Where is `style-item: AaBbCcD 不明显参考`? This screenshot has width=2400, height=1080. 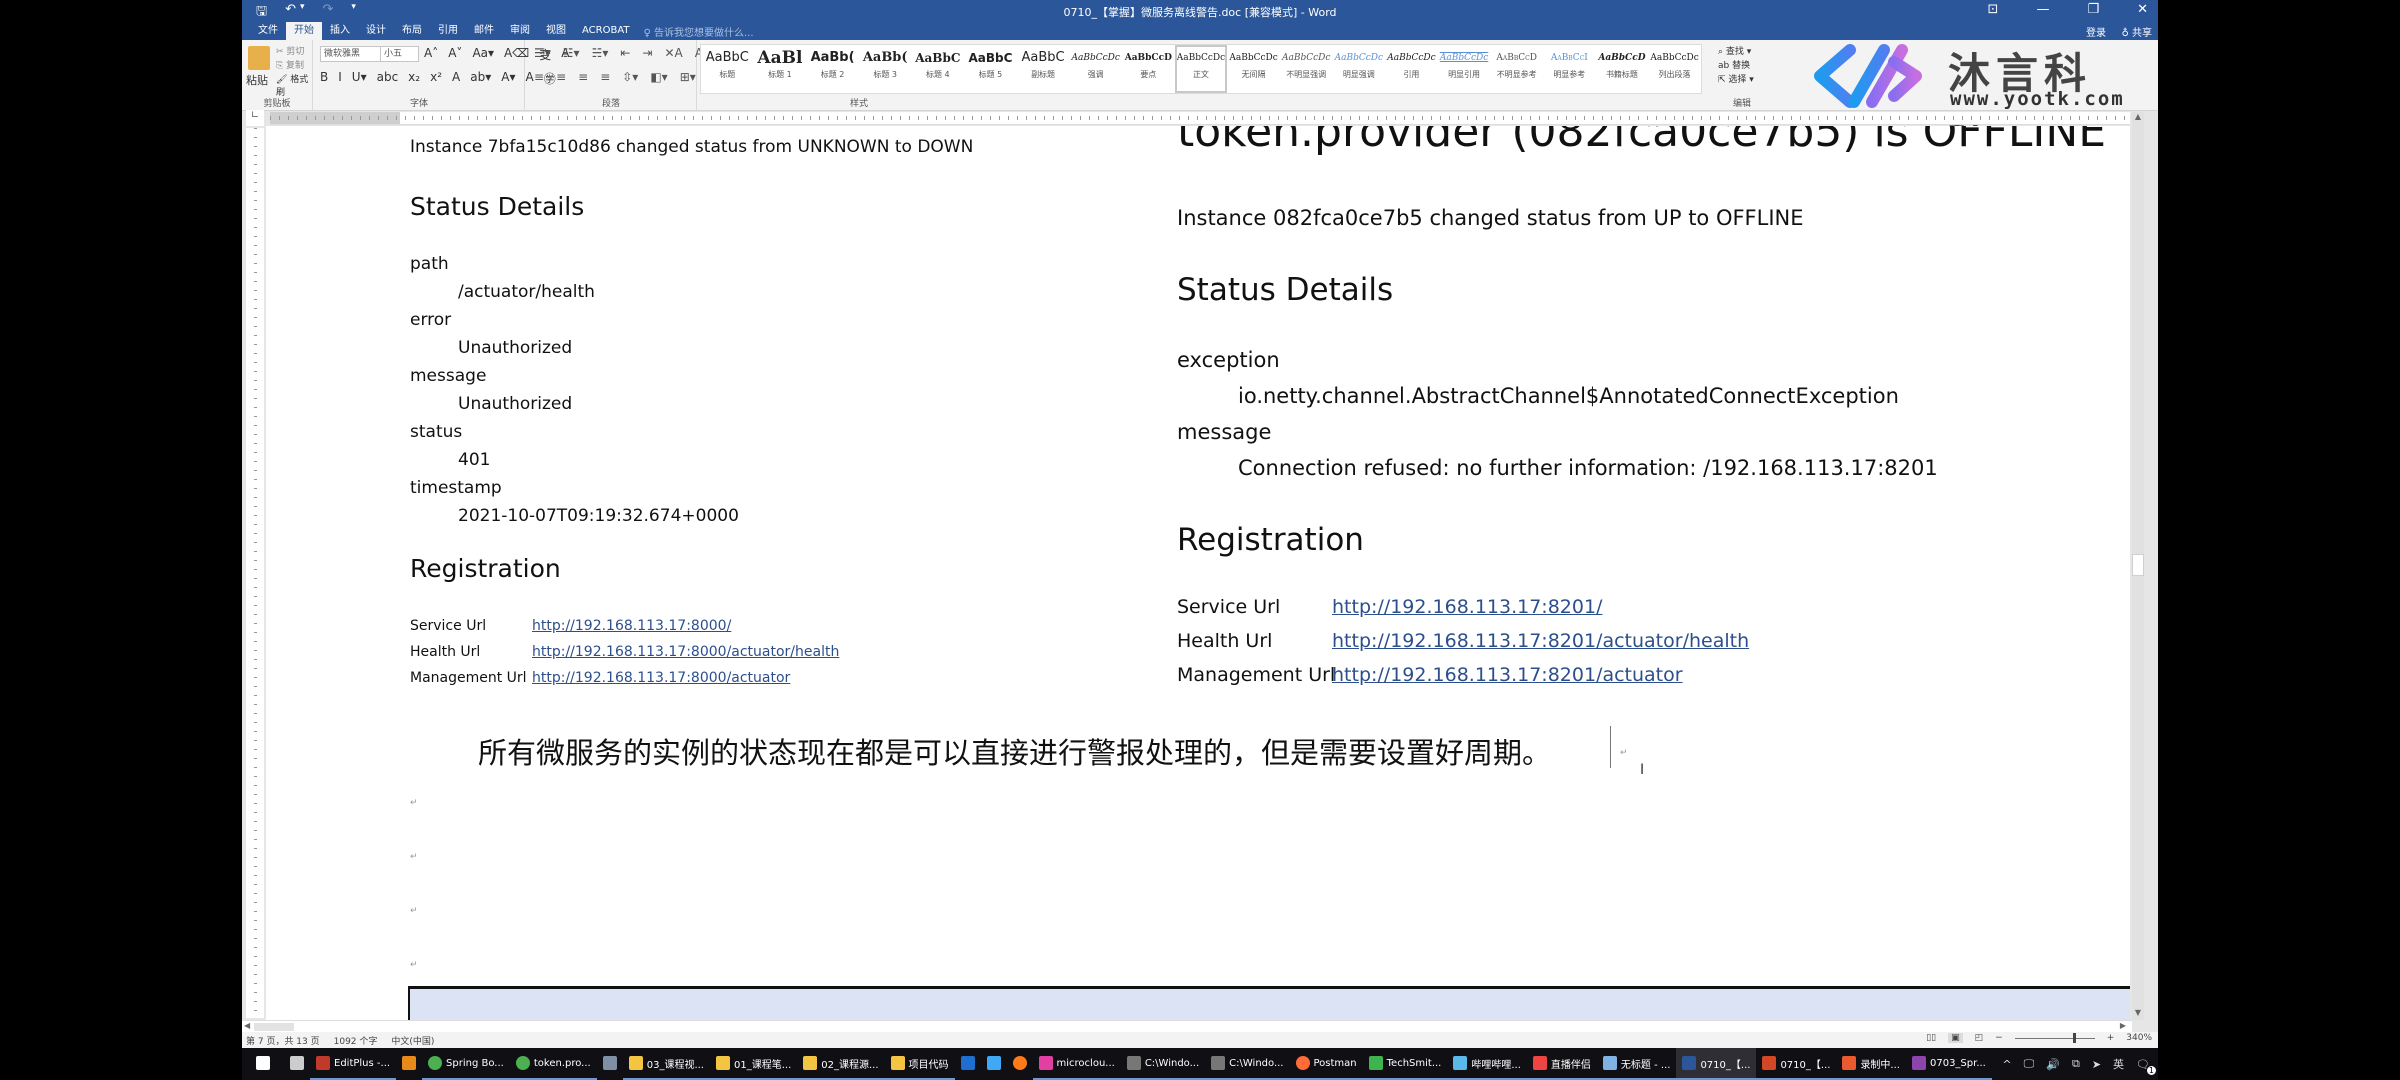
style-item: AaBbCcD 不明显参考 is located at coordinates (1516, 69).